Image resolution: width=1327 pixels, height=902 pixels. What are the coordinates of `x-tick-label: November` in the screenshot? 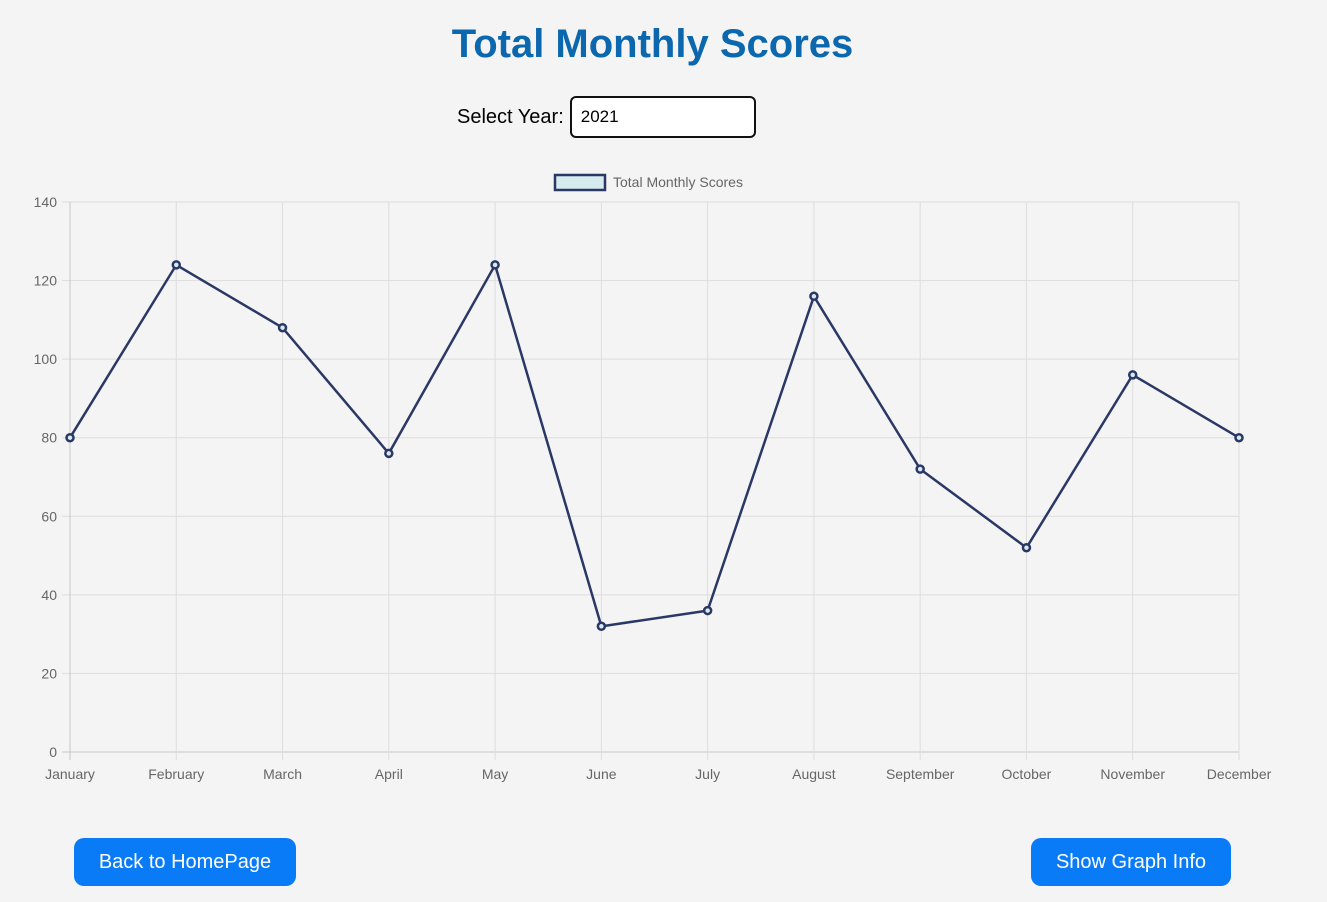 It's located at (1132, 774).